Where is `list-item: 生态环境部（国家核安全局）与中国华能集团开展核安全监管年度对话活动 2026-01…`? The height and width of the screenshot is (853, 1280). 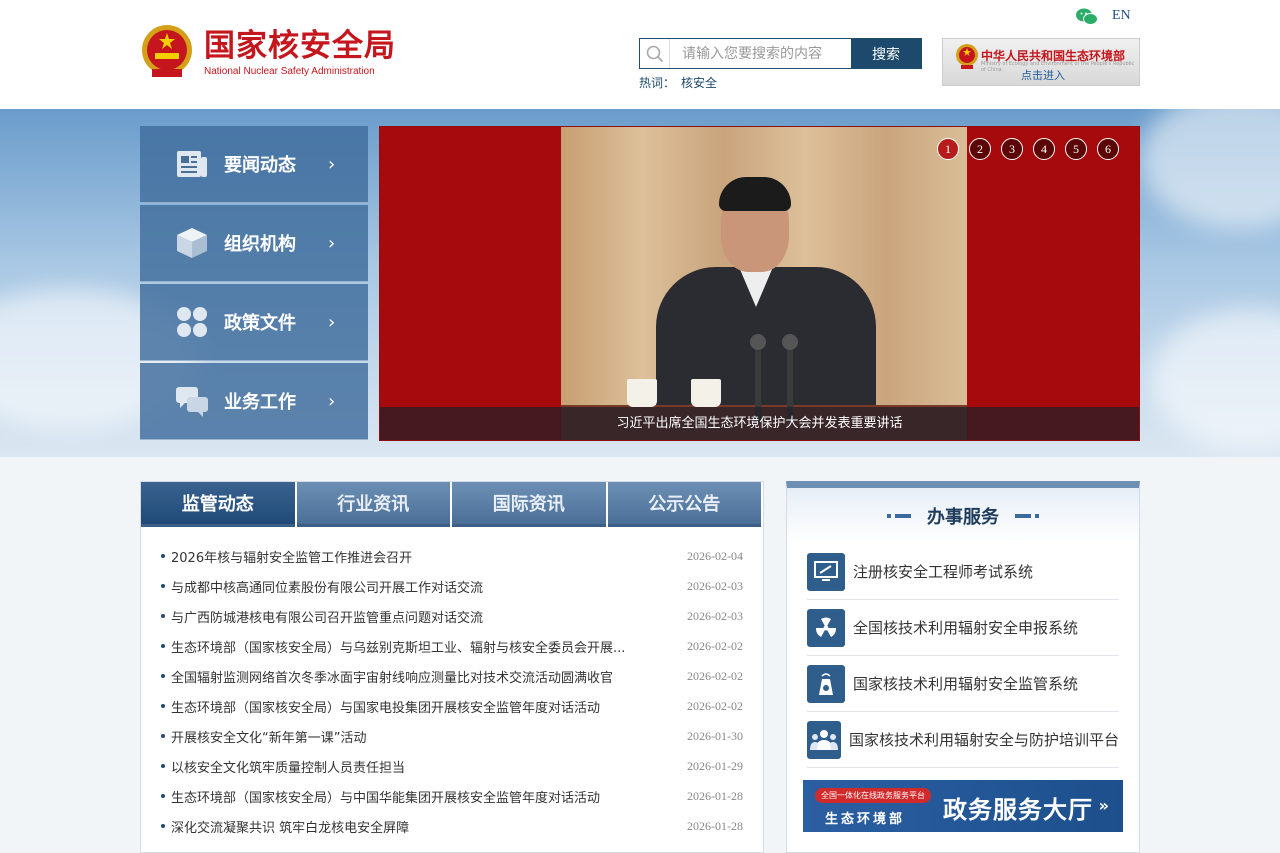
list-item: 生态环境部（国家核安全局）与中国华能集团开展核安全监管年度对话活动 2026-01… is located at coordinates (452, 796).